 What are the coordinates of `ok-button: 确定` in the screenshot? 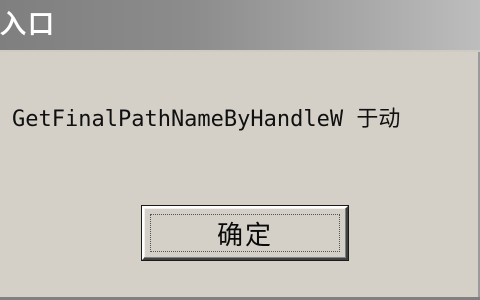 It's located at (245, 233).